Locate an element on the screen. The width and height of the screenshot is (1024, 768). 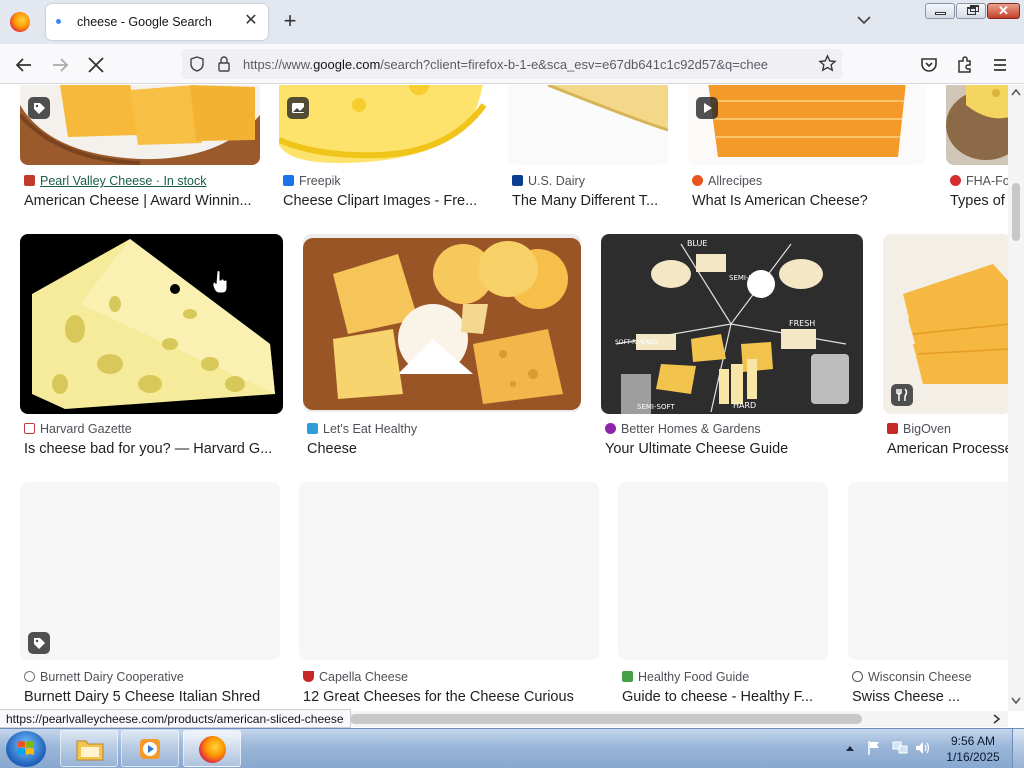
result-source: Burnett Dairy Cooperative is located at coordinates (152, 677).